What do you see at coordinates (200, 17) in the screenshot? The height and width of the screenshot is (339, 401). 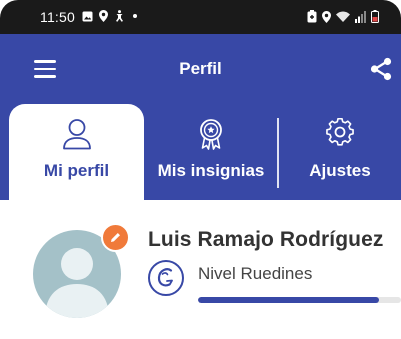 I see `status-bar: 11:50` at bounding box center [200, 17].